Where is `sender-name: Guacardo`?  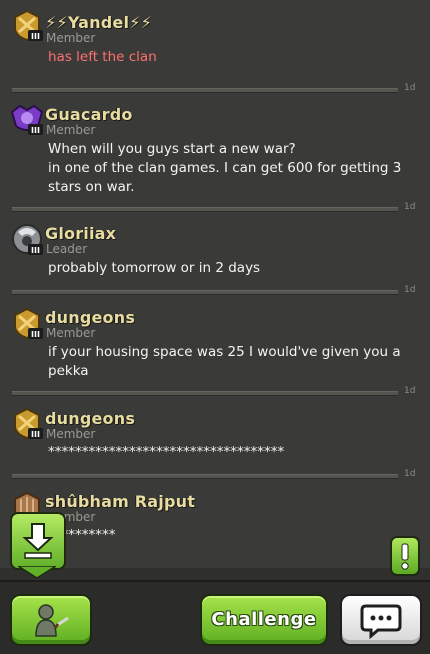 sender-name: Guacardo is located at coordinates (89, 114).